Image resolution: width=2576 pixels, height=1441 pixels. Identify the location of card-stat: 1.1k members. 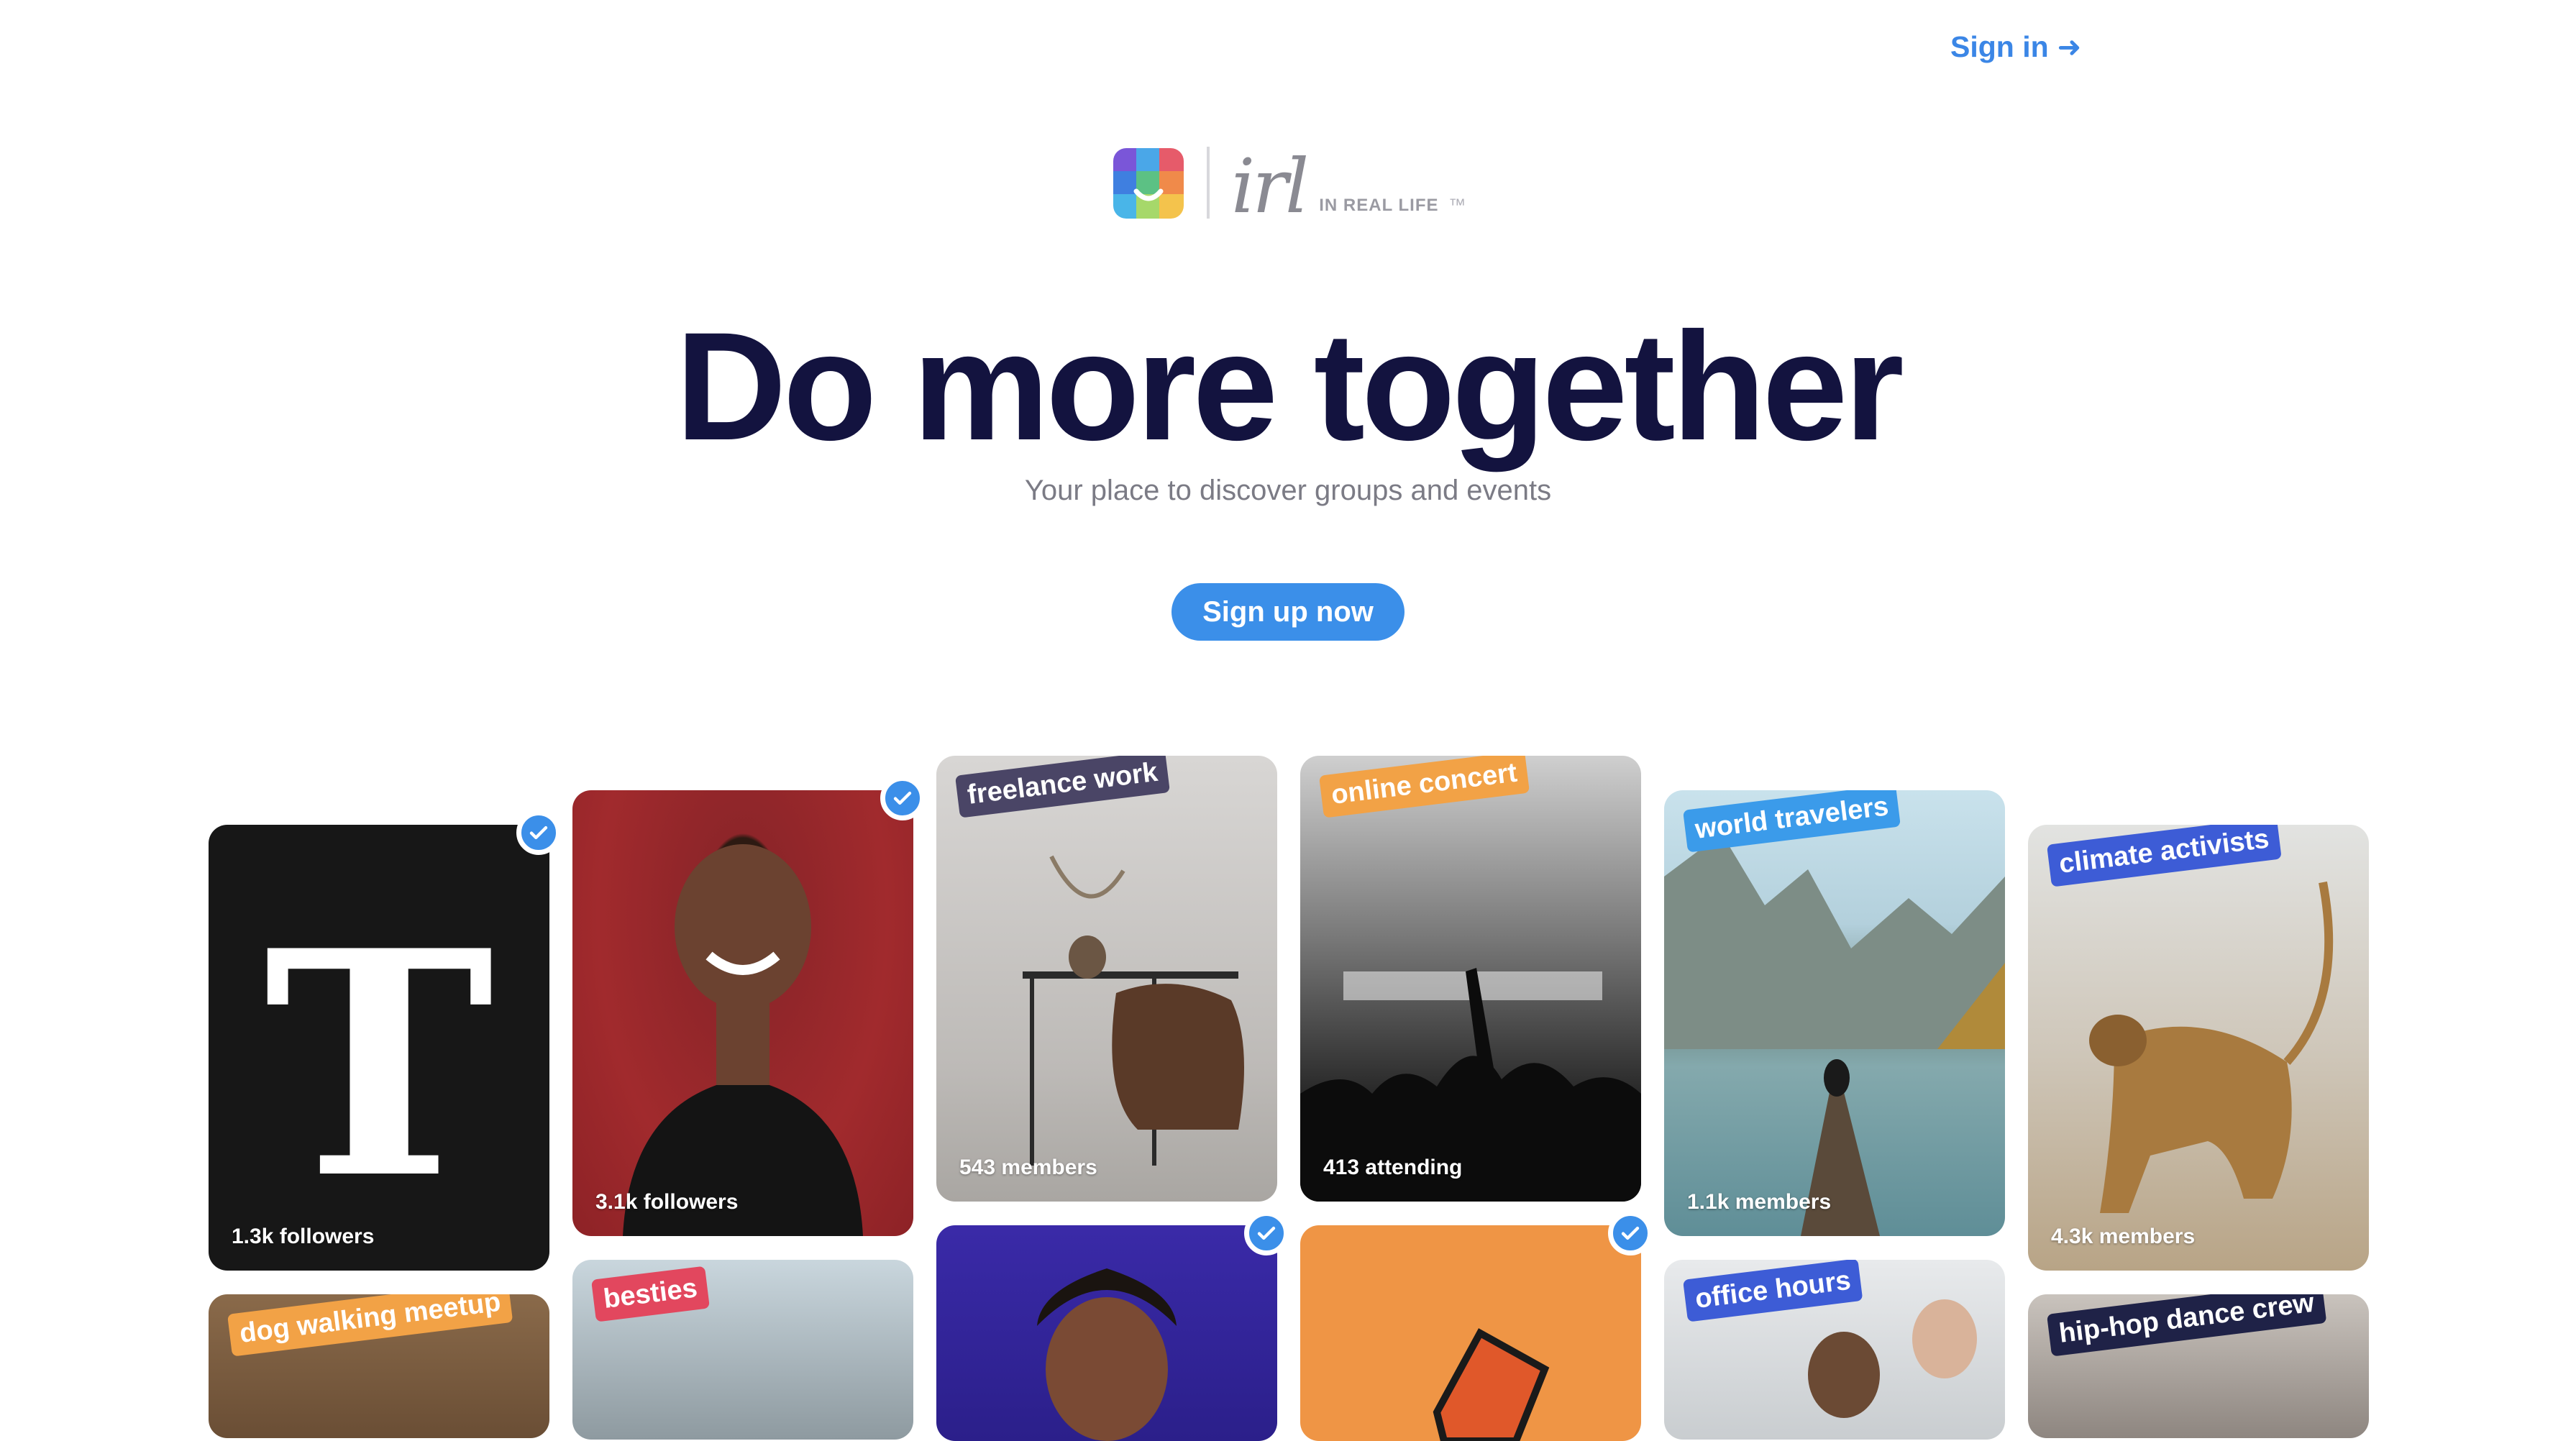
(1759, 1202).